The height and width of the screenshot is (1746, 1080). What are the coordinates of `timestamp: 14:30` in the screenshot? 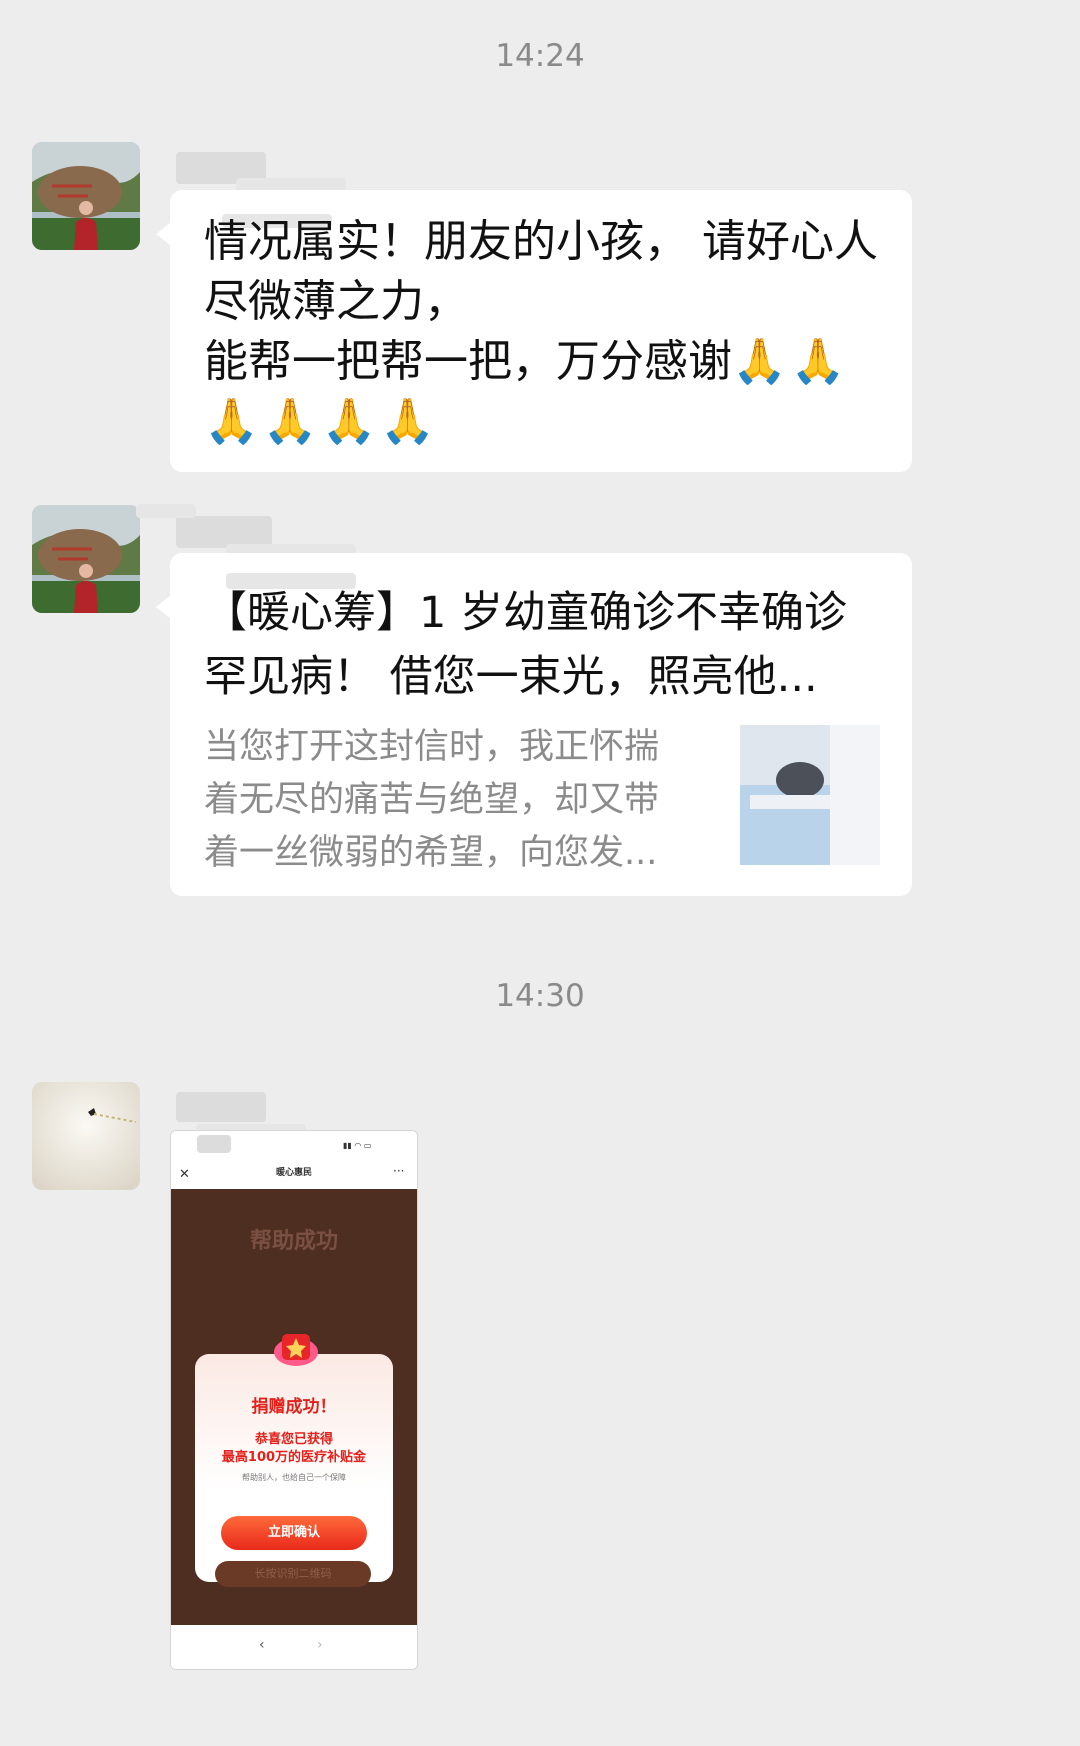 It's located at (540, 996).